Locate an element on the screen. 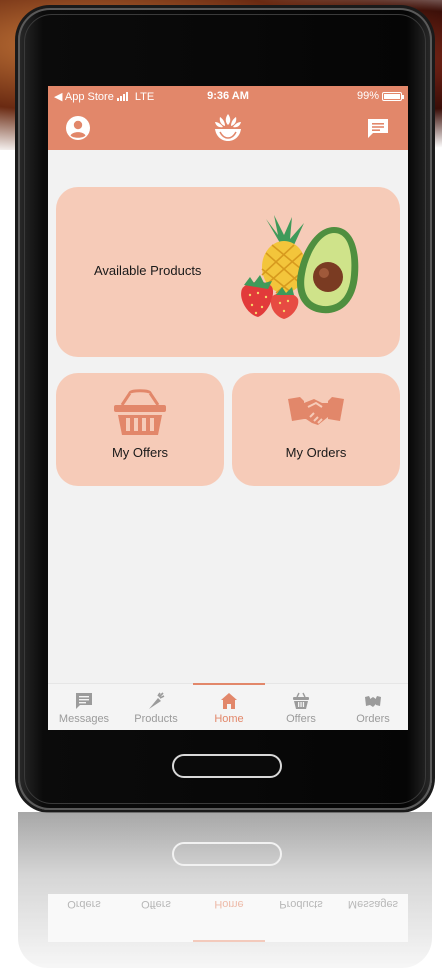 Image resolution: width=442 pixels, height=968 pixels. messages-button is located at coordinates (378, 128).